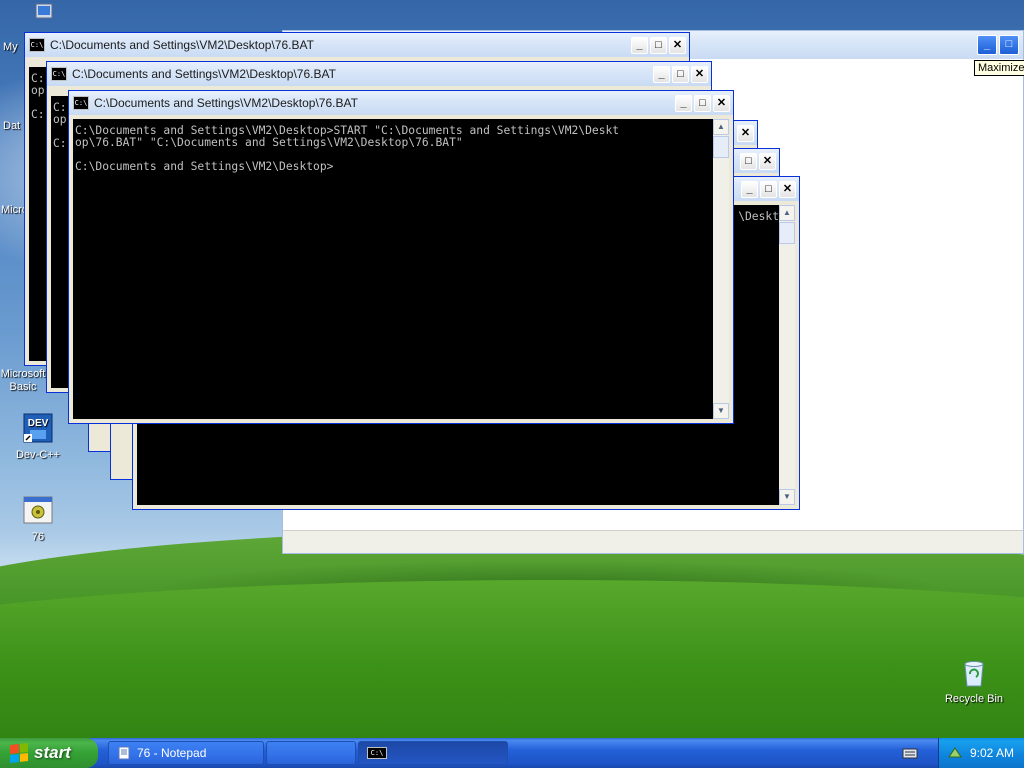 This screenshot has width=1024, height=768. Describe the element at coordinates (38, 510) in the screenshot. I see `batch-file-icon` at that location.